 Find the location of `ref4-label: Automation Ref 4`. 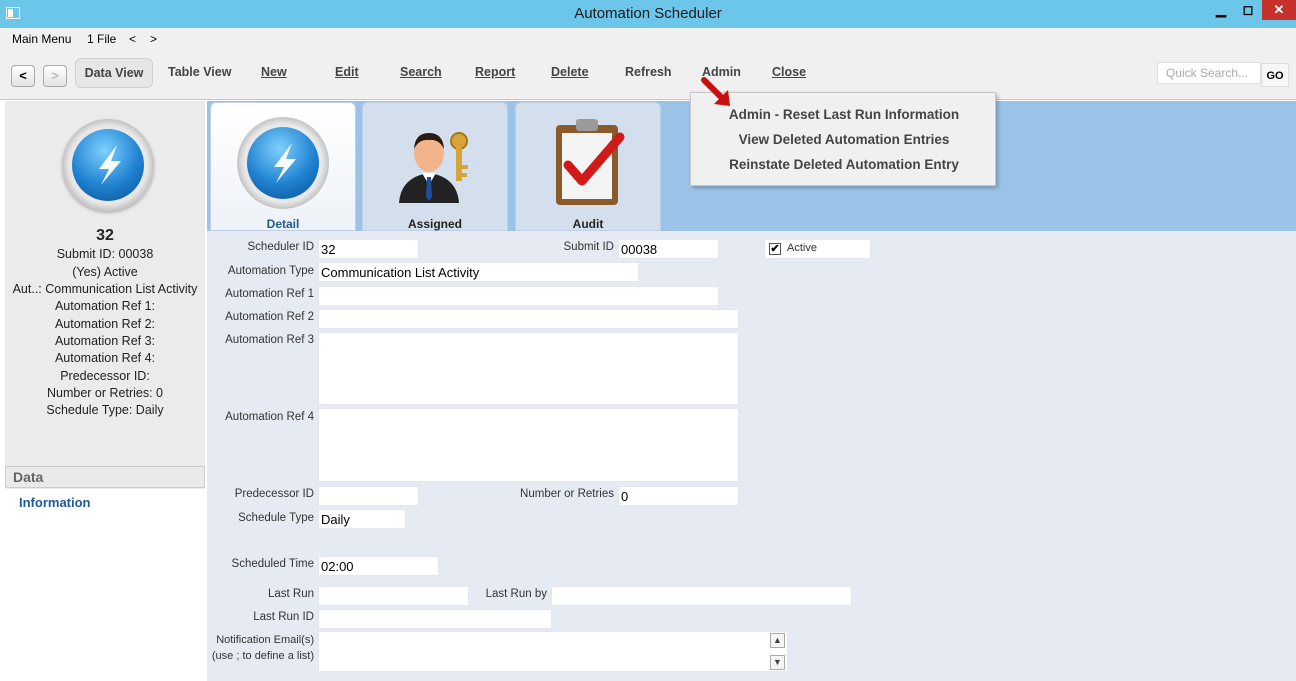

ref4-label: Automation Ref 4 is located at coordinates (269, 417).